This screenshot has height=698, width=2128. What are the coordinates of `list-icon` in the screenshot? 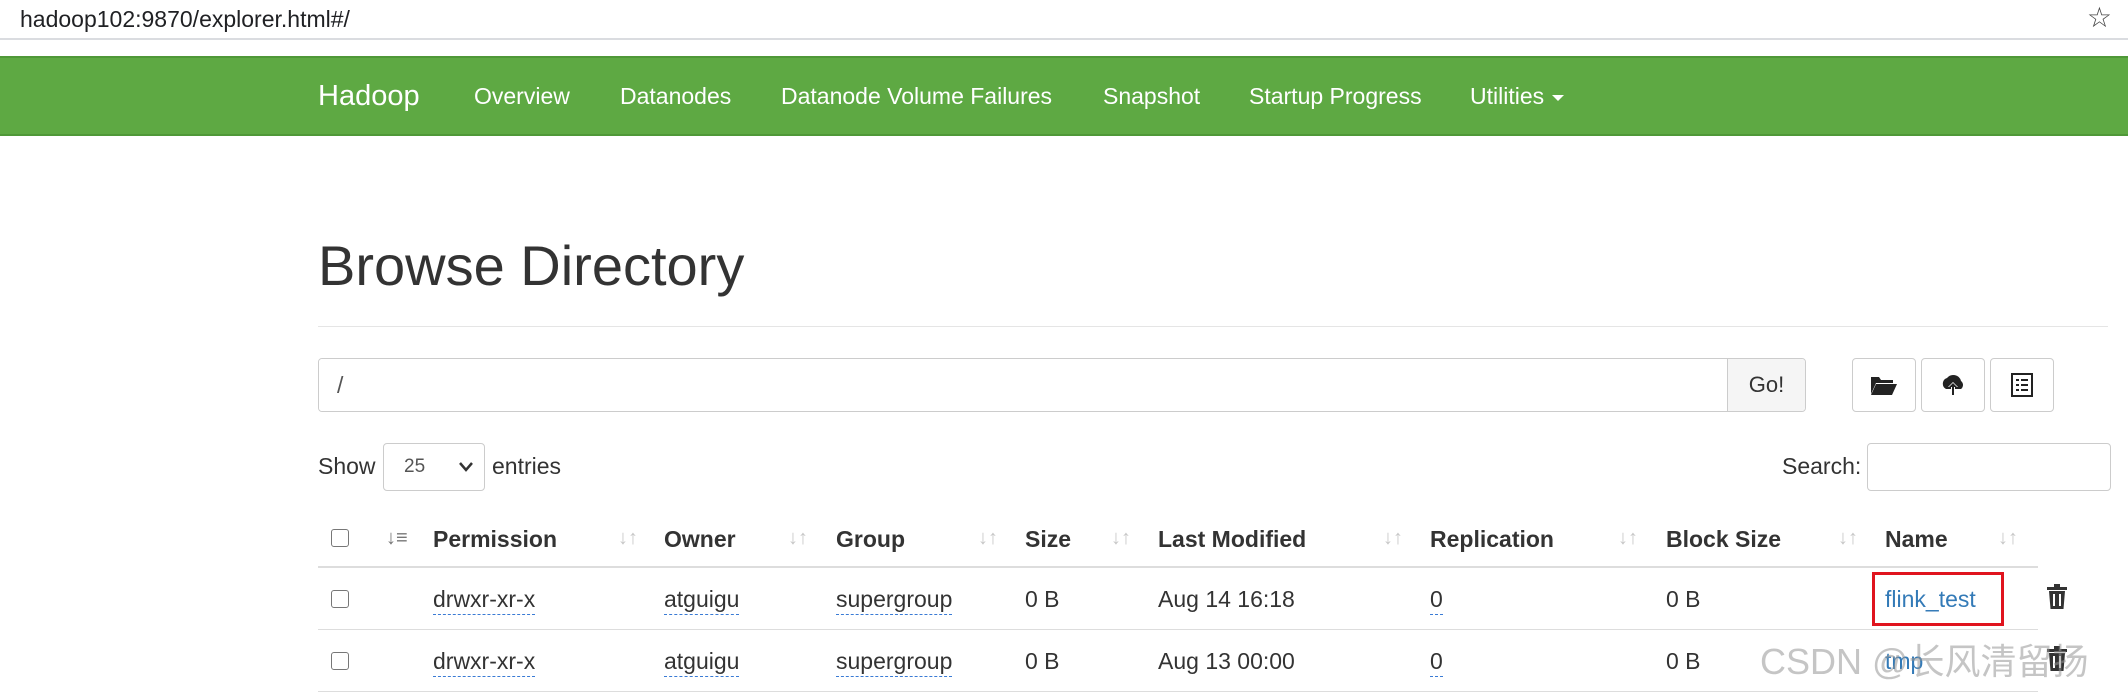 It's located at (2022, 385).